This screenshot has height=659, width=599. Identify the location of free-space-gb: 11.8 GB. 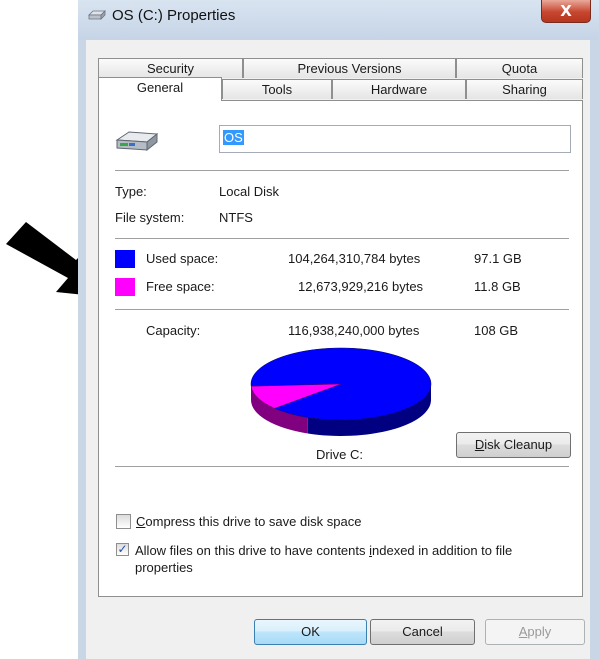
(497, 286).